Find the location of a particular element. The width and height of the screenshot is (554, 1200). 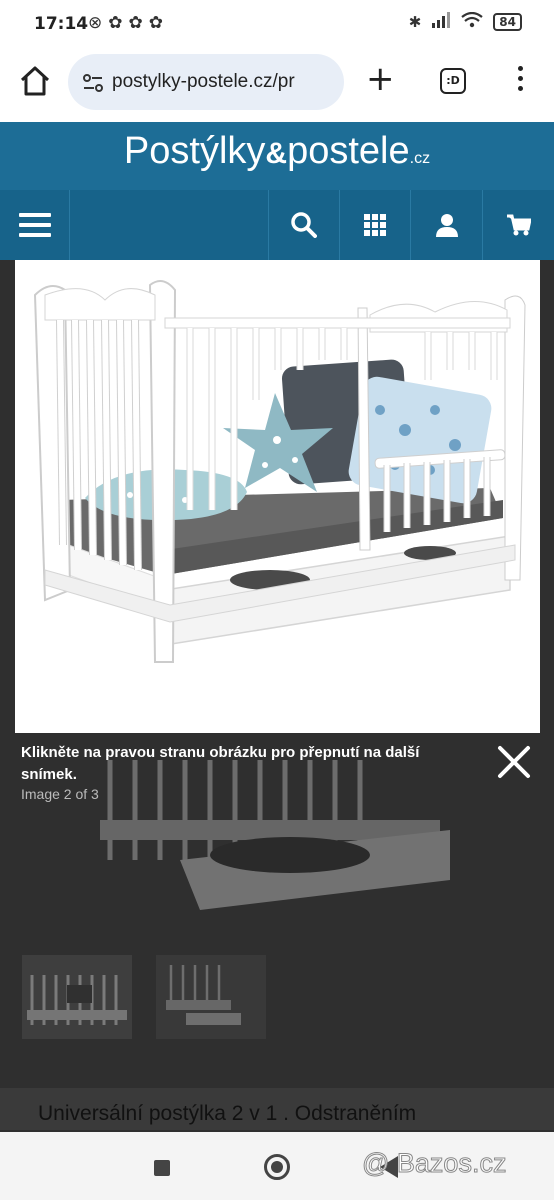

signal-icon is located at coordinates (441, 22).